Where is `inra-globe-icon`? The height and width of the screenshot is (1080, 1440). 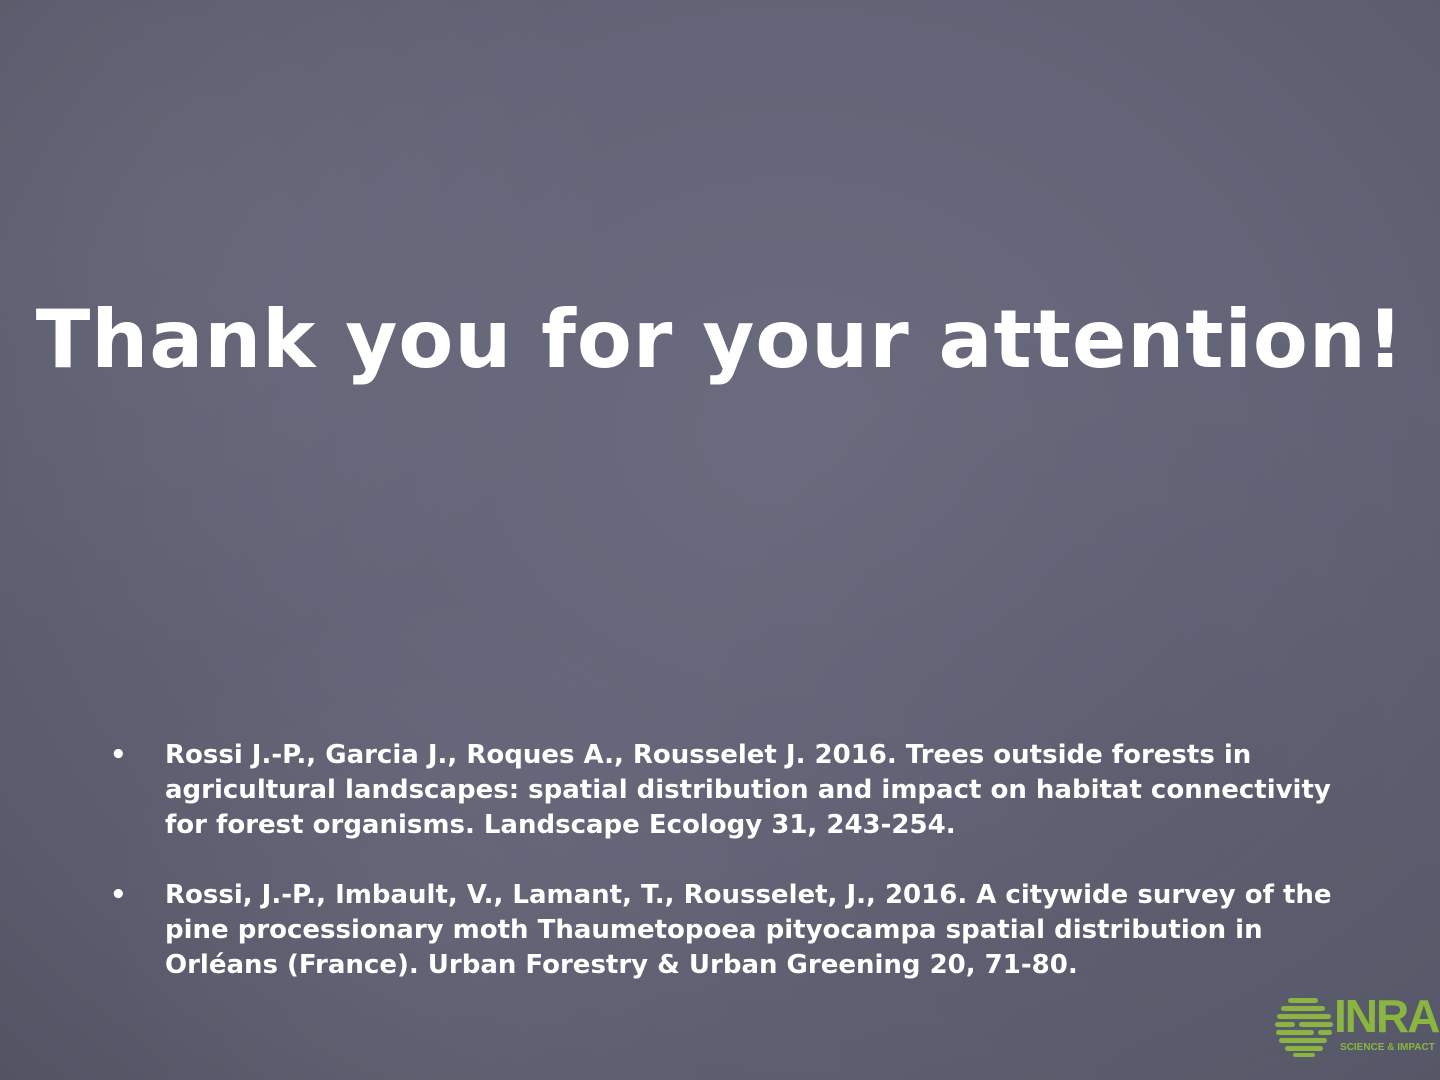
inra-globe-icon is located at coordinates (1304, 1027).